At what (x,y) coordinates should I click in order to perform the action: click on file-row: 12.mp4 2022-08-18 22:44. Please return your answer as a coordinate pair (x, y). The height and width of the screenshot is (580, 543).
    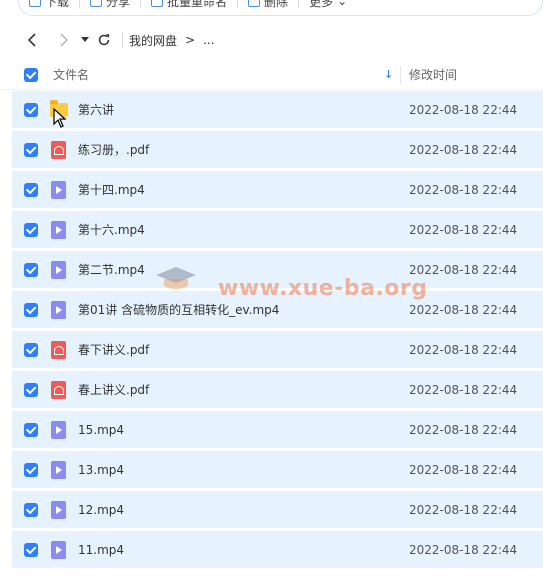
    Looking at the image, I should click on (271, 510).